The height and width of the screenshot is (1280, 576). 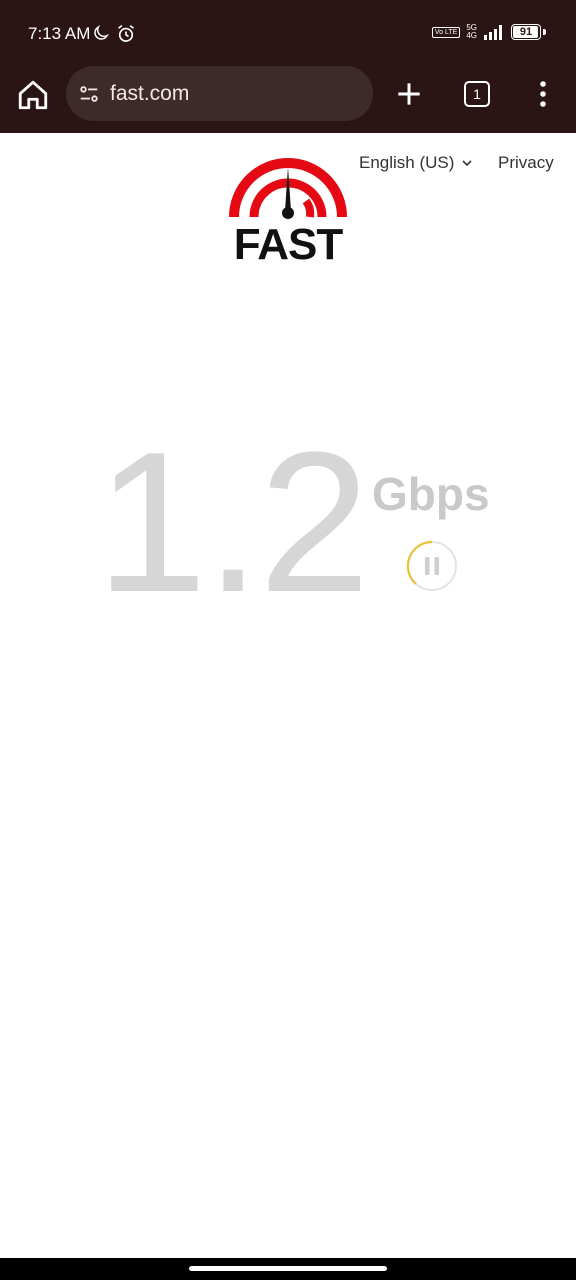 What do you see at coordinates (407, 162) in the screenshot?
I see `language-label: English (US)` at bounding box center [407, 162].